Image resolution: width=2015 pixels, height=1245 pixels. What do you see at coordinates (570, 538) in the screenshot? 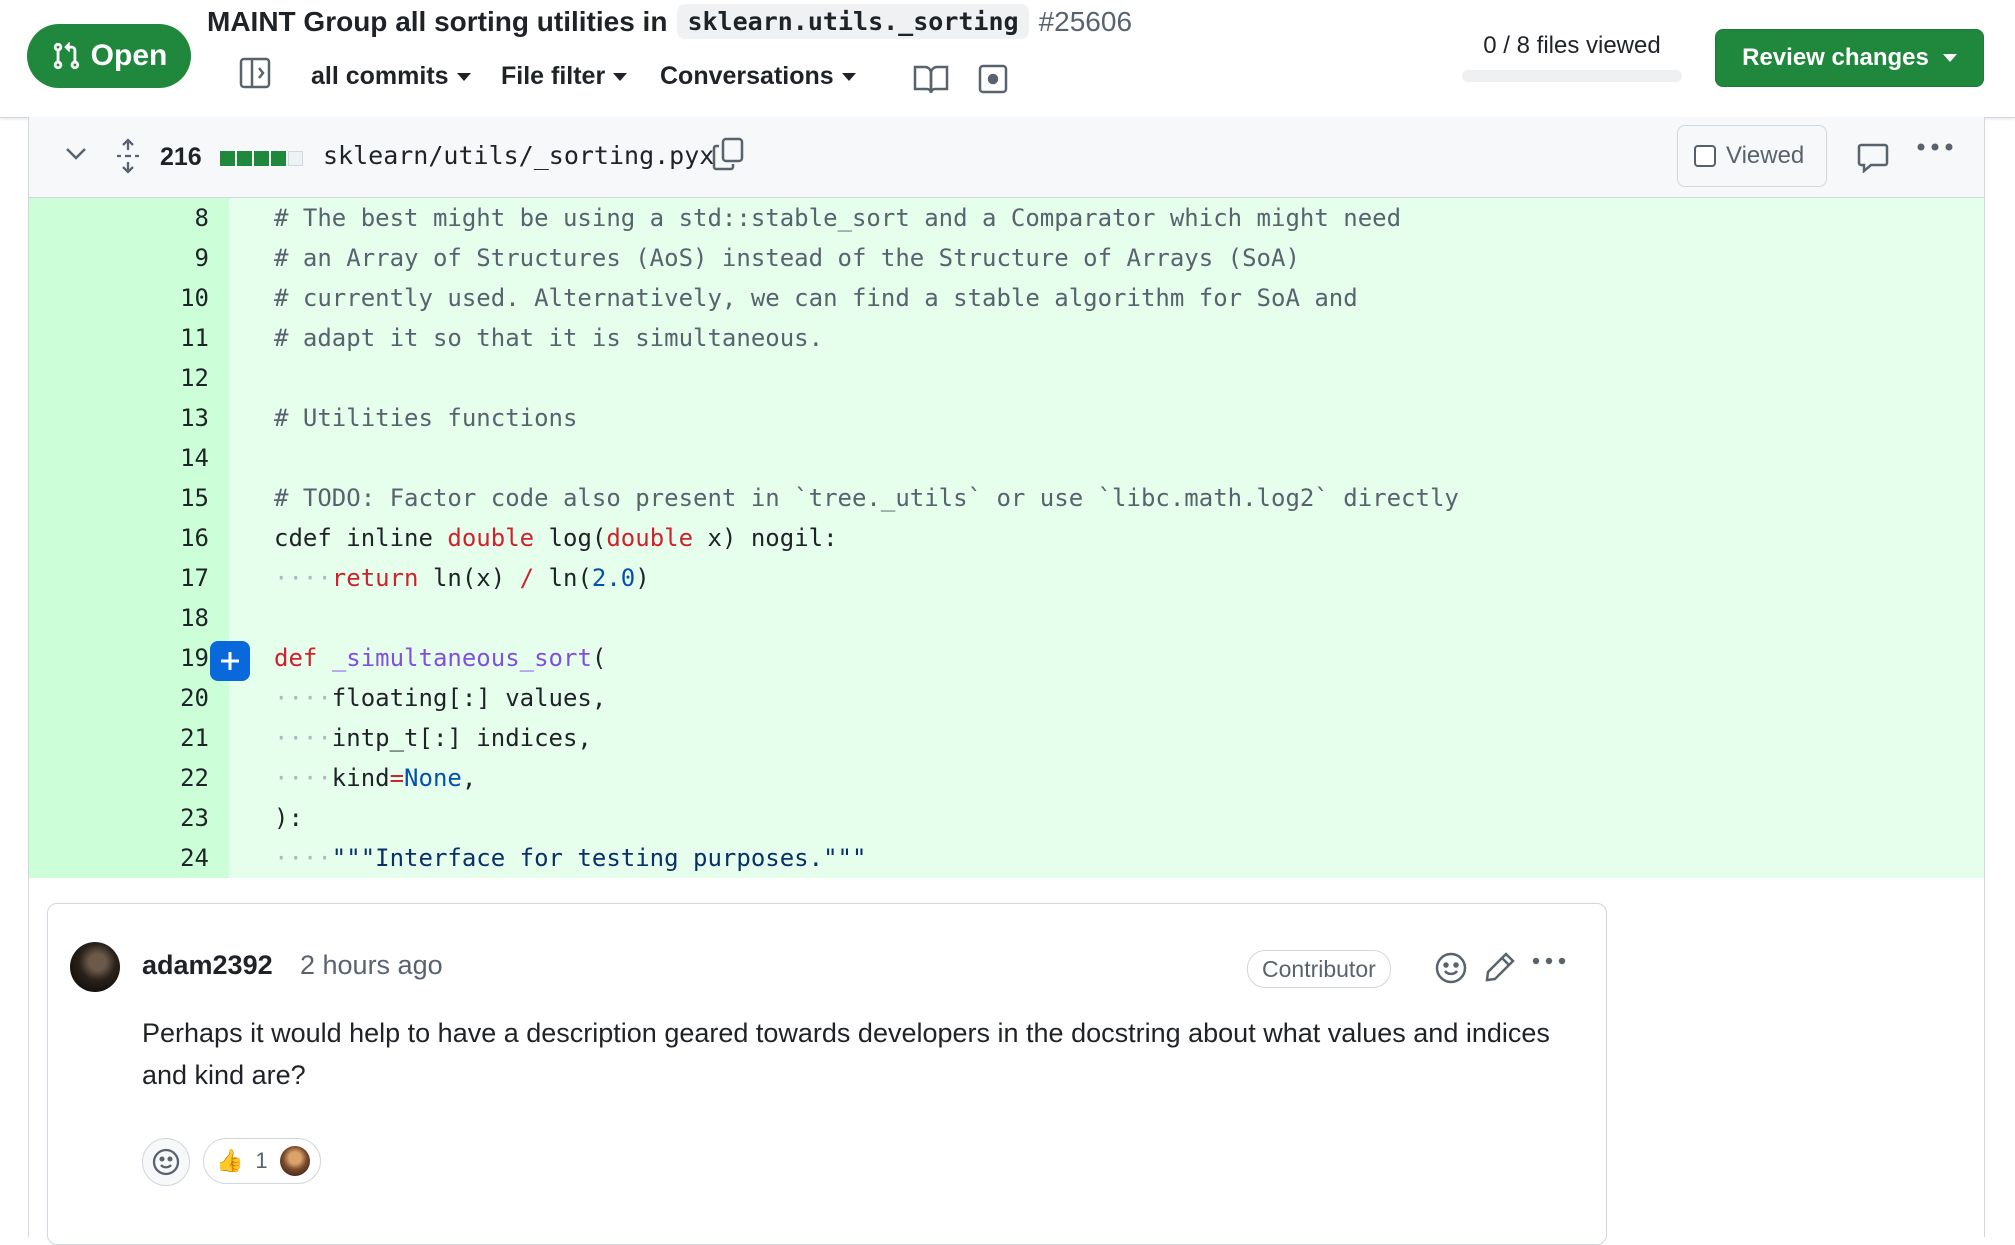
I see `code-token: log(` at bounding box center [570, 538].